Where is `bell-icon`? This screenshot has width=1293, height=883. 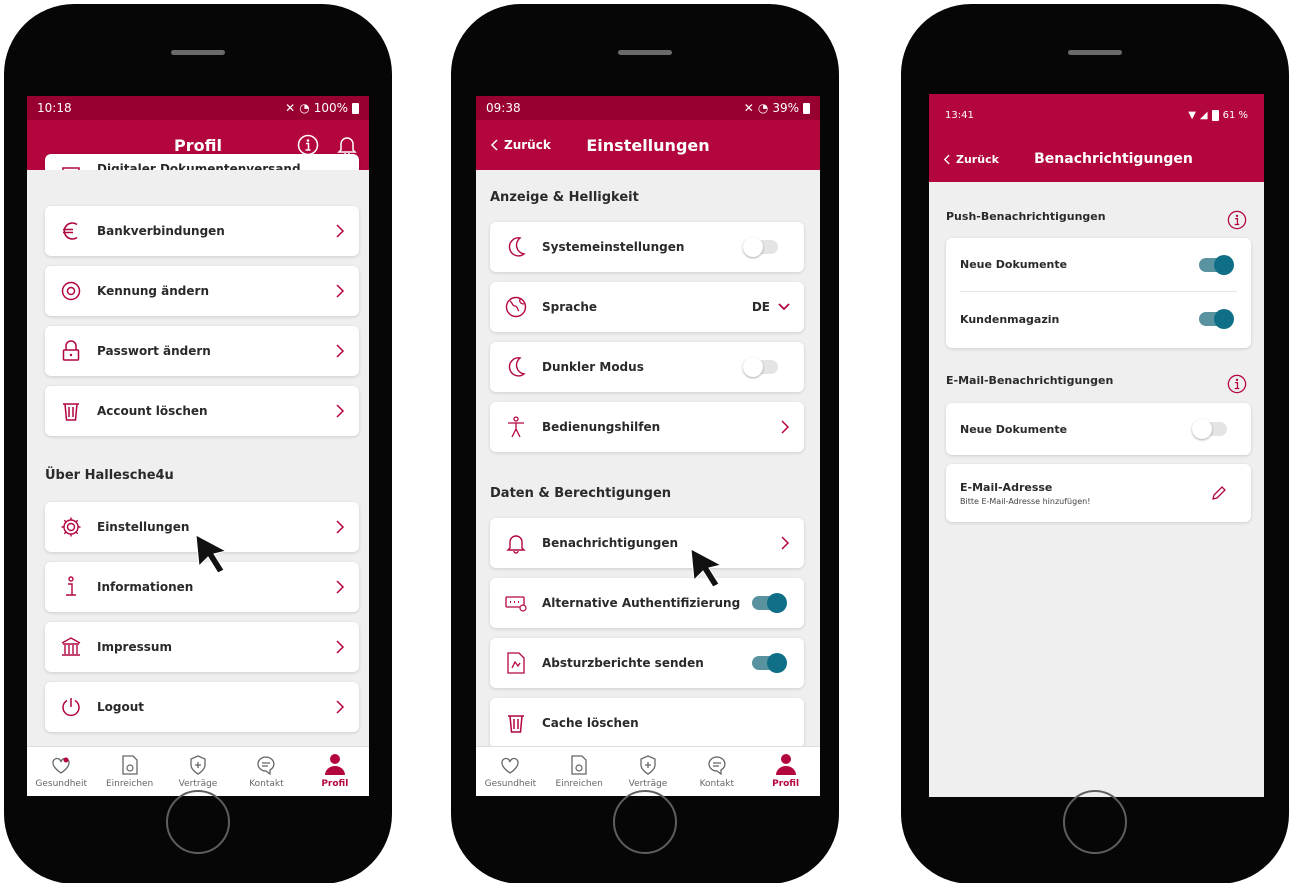
bell-icon is located at coordinates (347, 145).